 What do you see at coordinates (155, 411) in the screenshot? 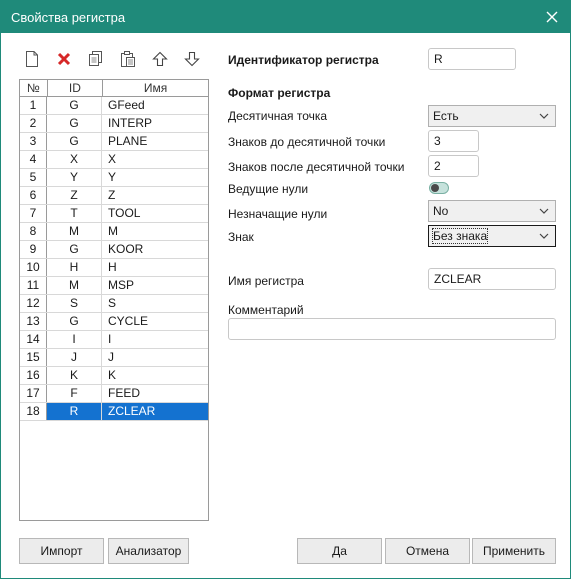
I see `row-name: ZCLEAR` at bounding box center [155, 411].